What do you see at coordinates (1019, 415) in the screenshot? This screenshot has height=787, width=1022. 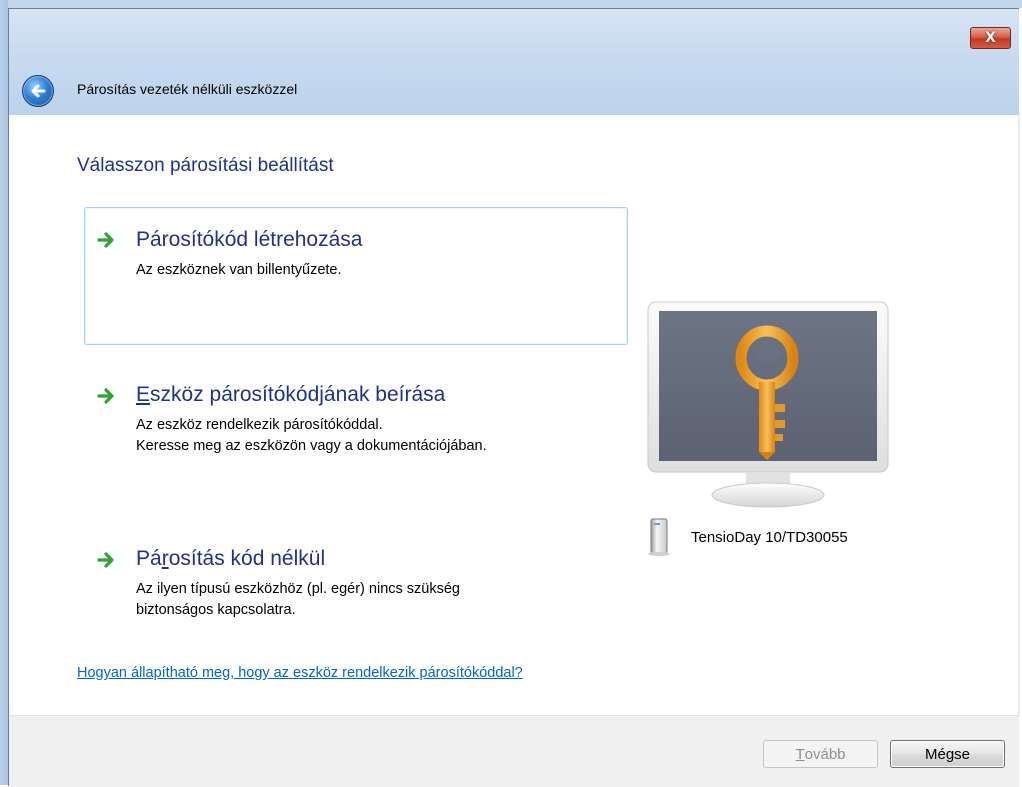 I see `content-edge` at bounding box center [1019, 415].